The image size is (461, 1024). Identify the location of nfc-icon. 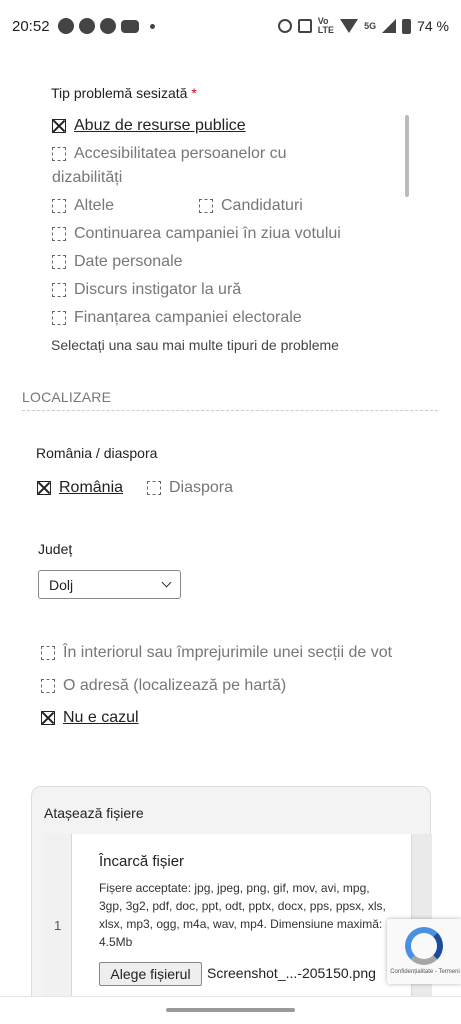
(304, 26).